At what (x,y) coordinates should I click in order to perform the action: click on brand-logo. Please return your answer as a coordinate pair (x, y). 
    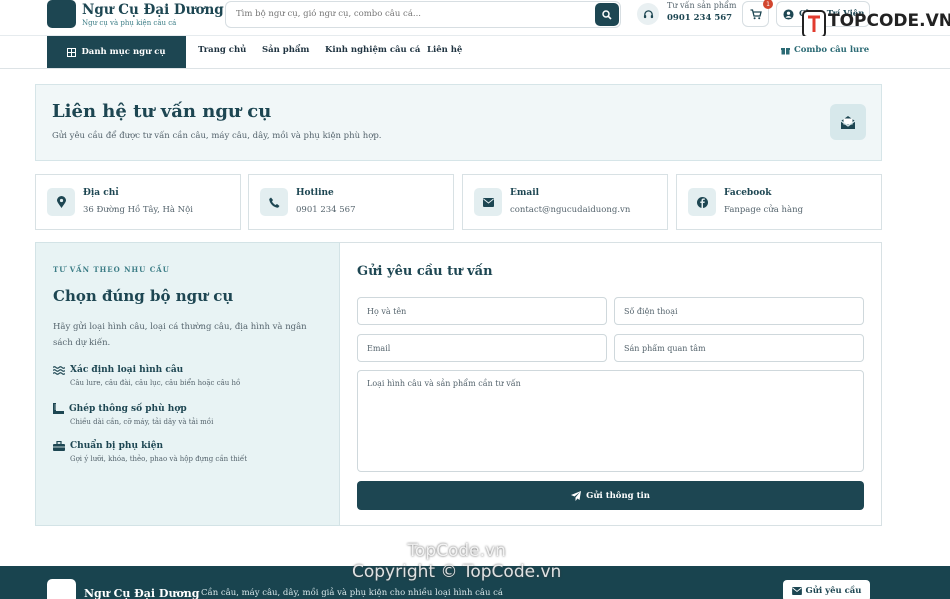
    Looking at the image, I should click on (61, 14).